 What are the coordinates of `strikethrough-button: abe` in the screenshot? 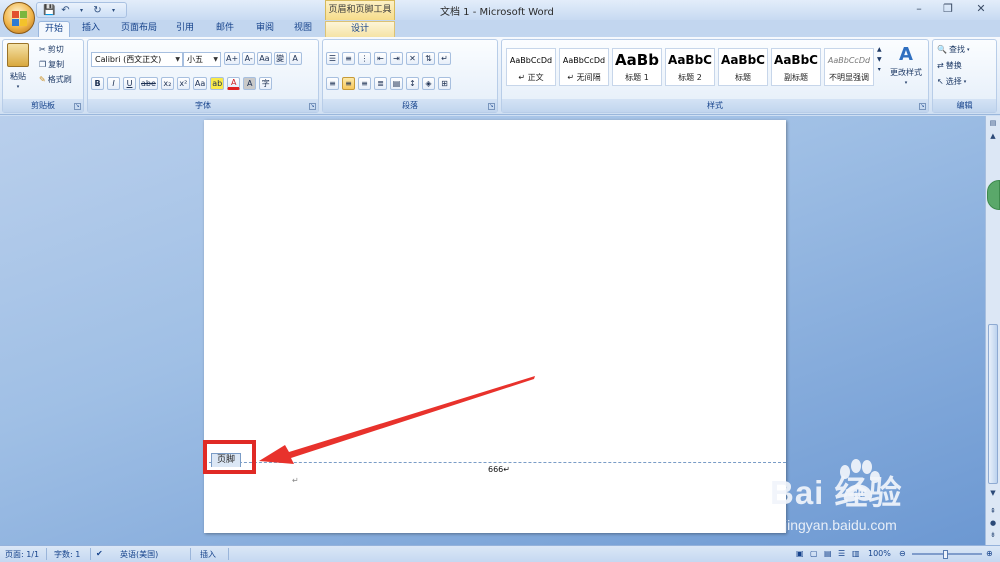 It's located at (148, 83).